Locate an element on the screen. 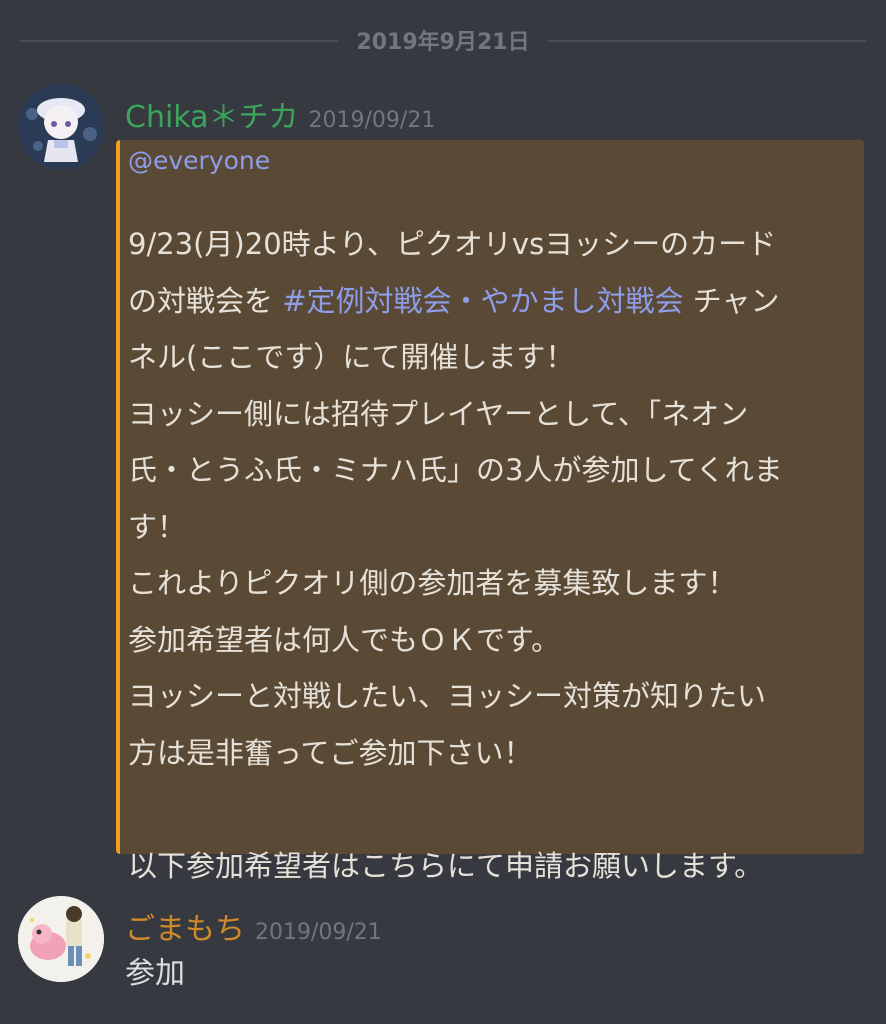  message-line: これよりピクオリ側の参加者を募集致します！ is located at coordinates (432, 583).